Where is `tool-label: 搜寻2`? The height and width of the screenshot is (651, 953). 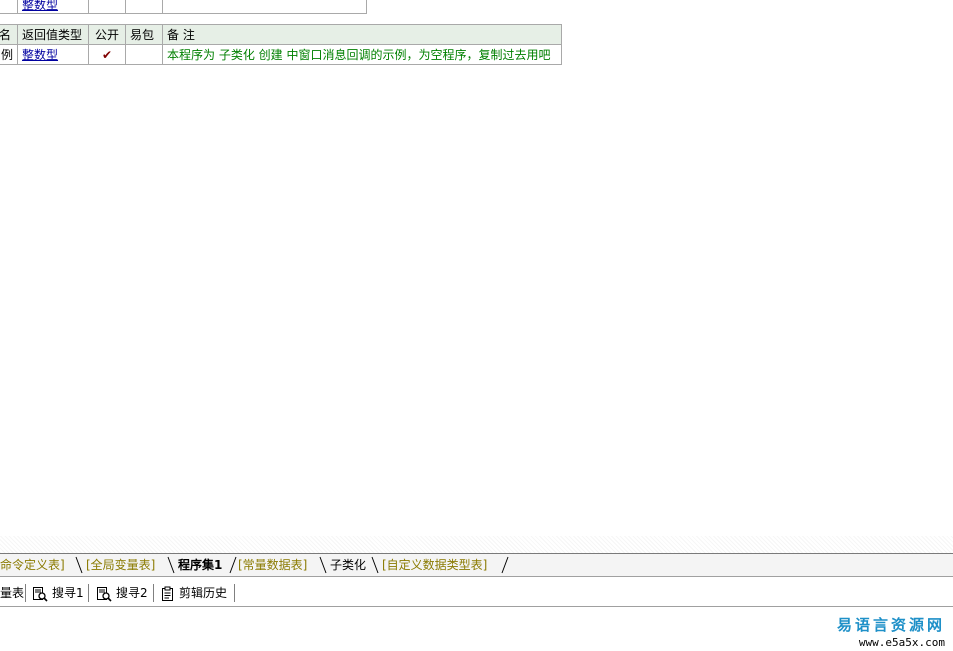
tool-label: 搜寻2 is located at coordinates (132, 593).